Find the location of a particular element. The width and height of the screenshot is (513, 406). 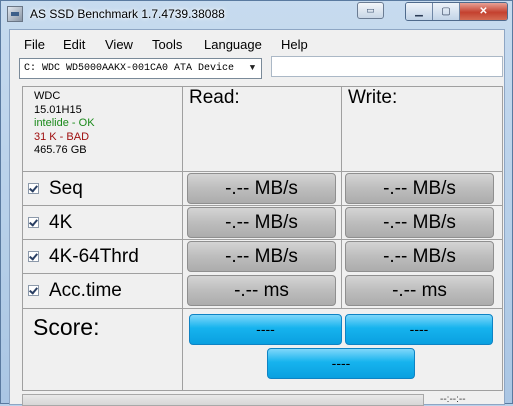

menu-language: Language is located at coordinates (233, 44).